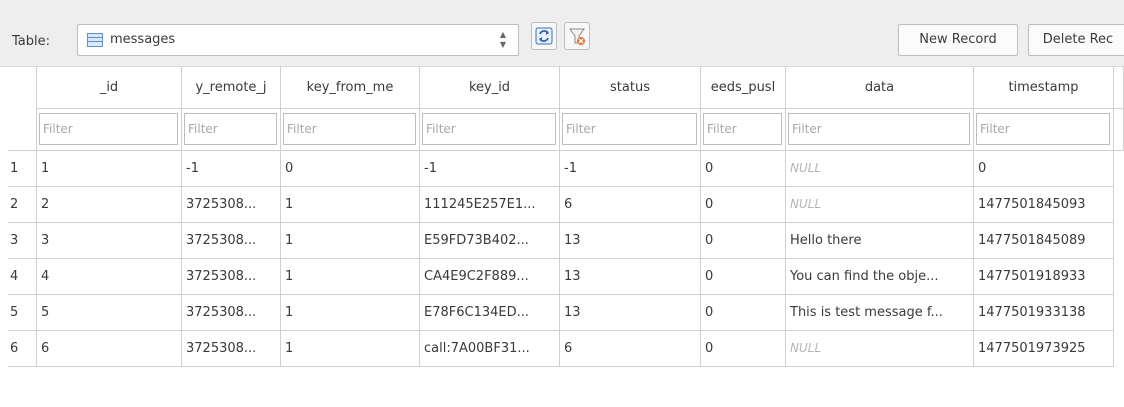  I want to click on row-number: 3, so click(22, 241).